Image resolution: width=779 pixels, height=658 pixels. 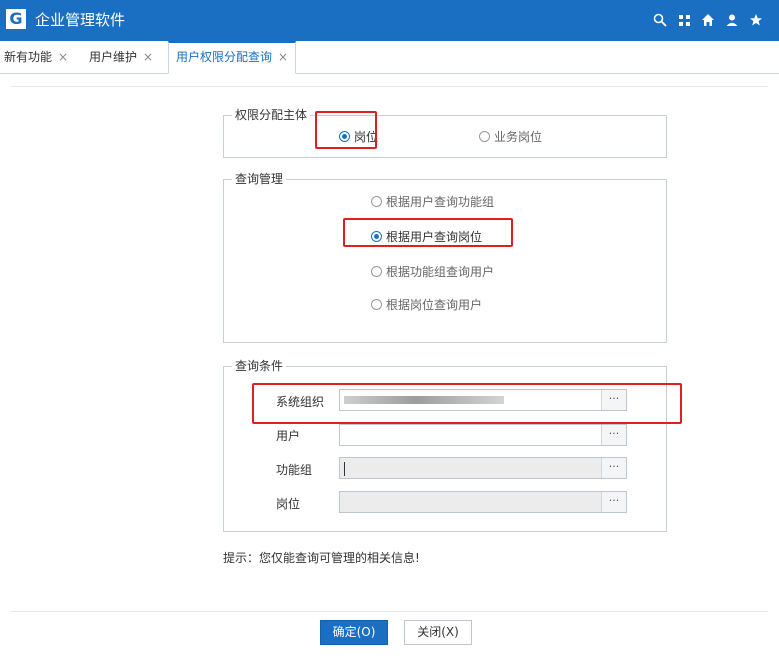 I want to click on ok-button: 确定(O), so click(x=354, y=632).